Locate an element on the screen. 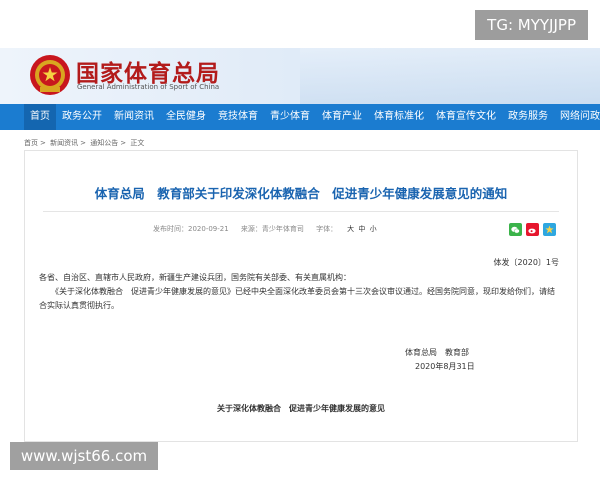  breadcrumb-home: 首页 is located at coordinates (31, 143).